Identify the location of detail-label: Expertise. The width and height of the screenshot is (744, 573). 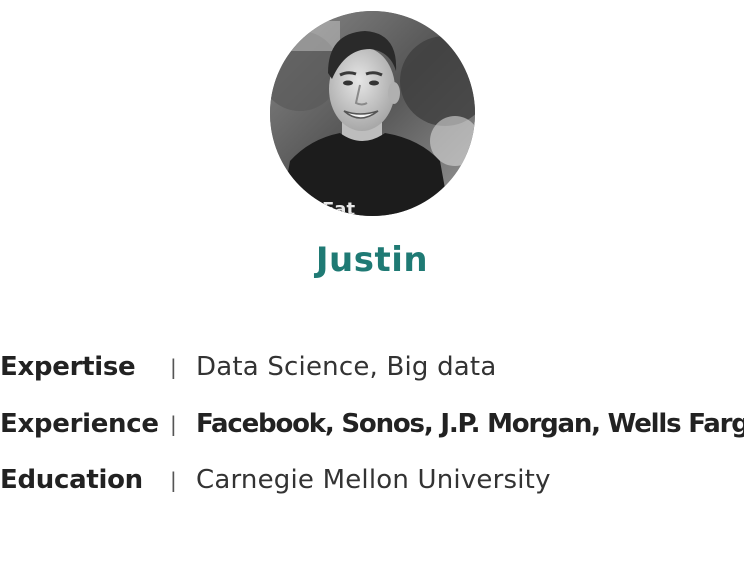
(68, 367).